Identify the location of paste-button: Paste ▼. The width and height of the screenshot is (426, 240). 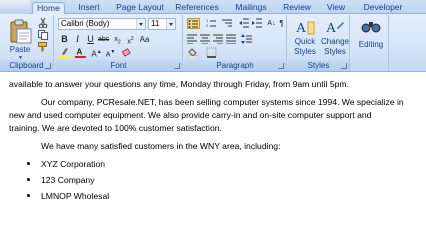
(19, 39).